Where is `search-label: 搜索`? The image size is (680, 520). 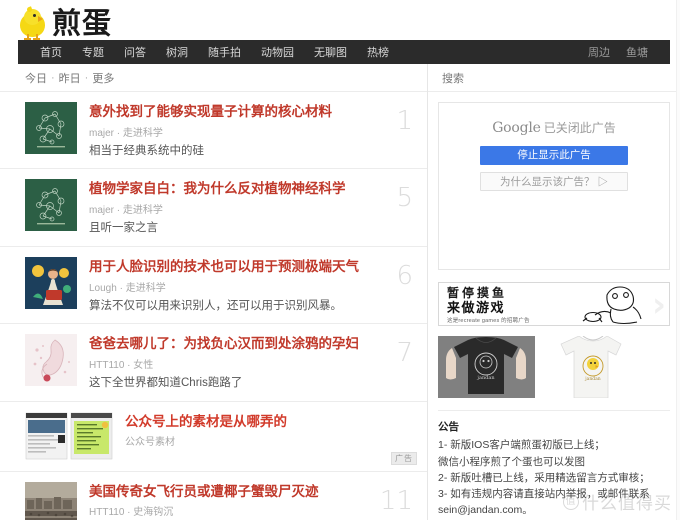
search-label: 搜索 is located at coordinates (554, 78).